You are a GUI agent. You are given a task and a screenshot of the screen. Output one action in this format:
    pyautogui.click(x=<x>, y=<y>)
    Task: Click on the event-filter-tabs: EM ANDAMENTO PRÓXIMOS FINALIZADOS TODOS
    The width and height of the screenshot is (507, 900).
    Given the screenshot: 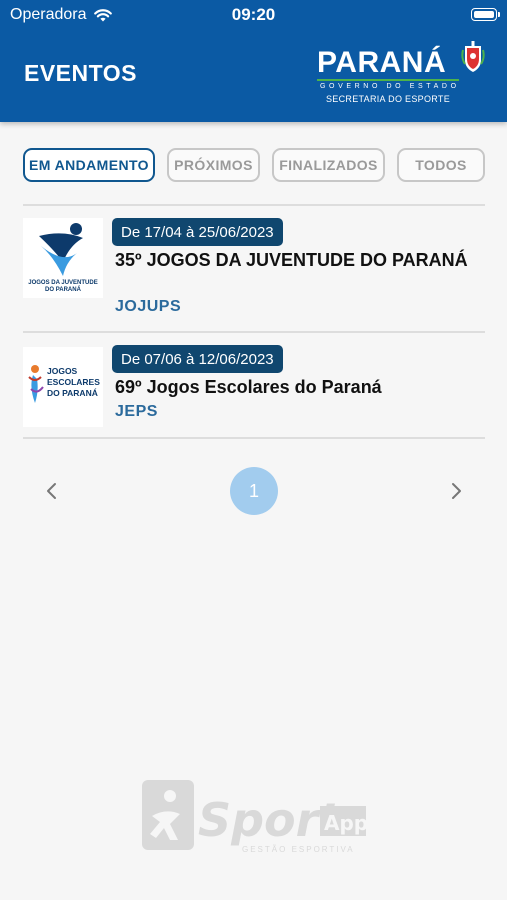 What is the action you would take?
    pyautogui.click(x=254, y=165)
    